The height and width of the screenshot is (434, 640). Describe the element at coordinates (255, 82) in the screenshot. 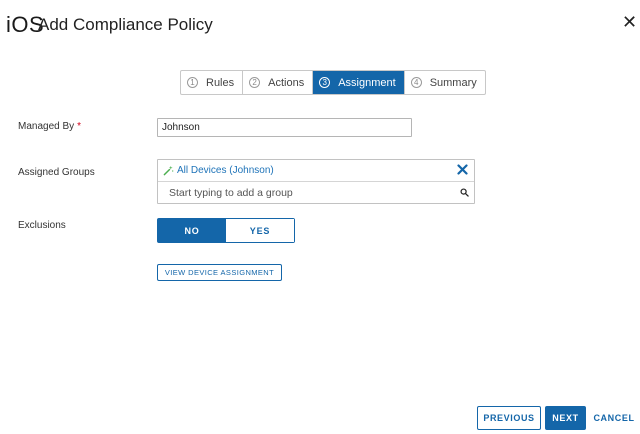

I see `step-number: 2` at that location.